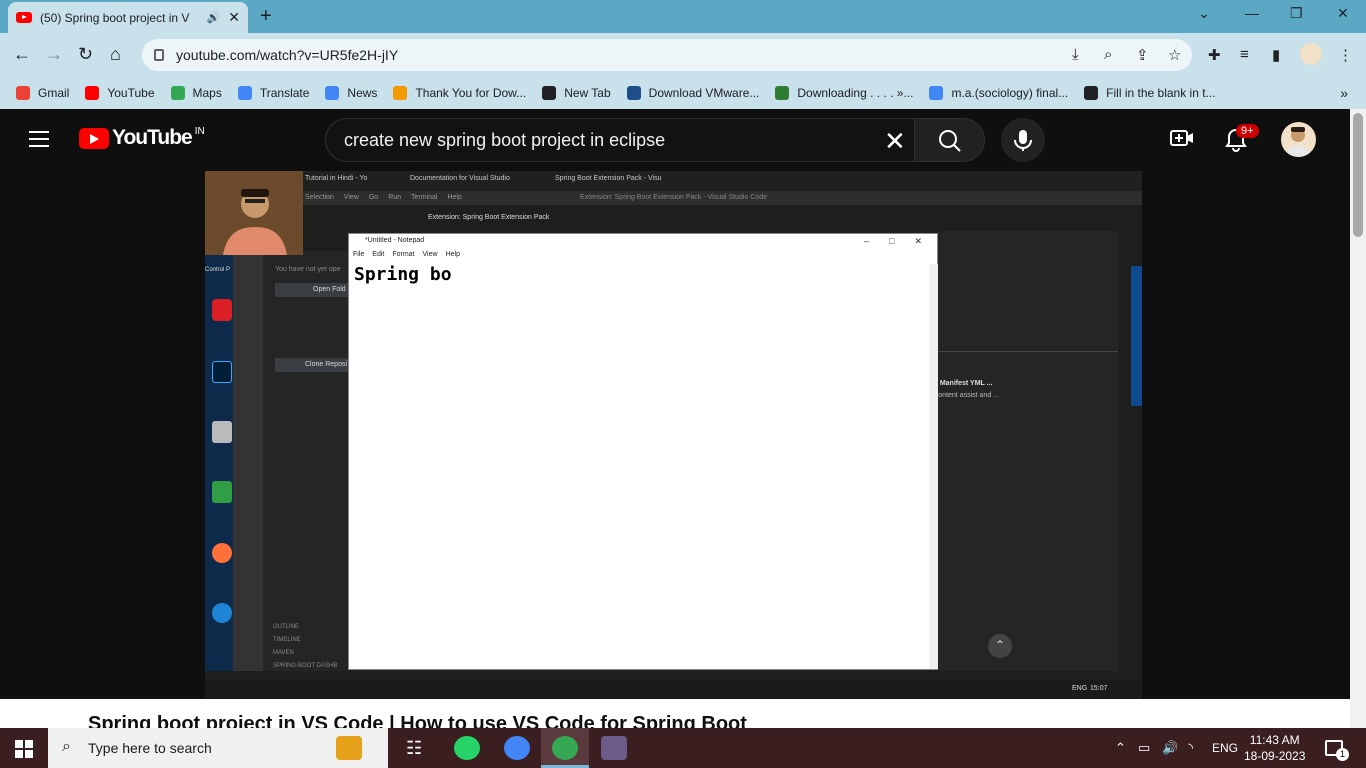  I want to click on speaker-icon: 🔊, so click(214, 17).